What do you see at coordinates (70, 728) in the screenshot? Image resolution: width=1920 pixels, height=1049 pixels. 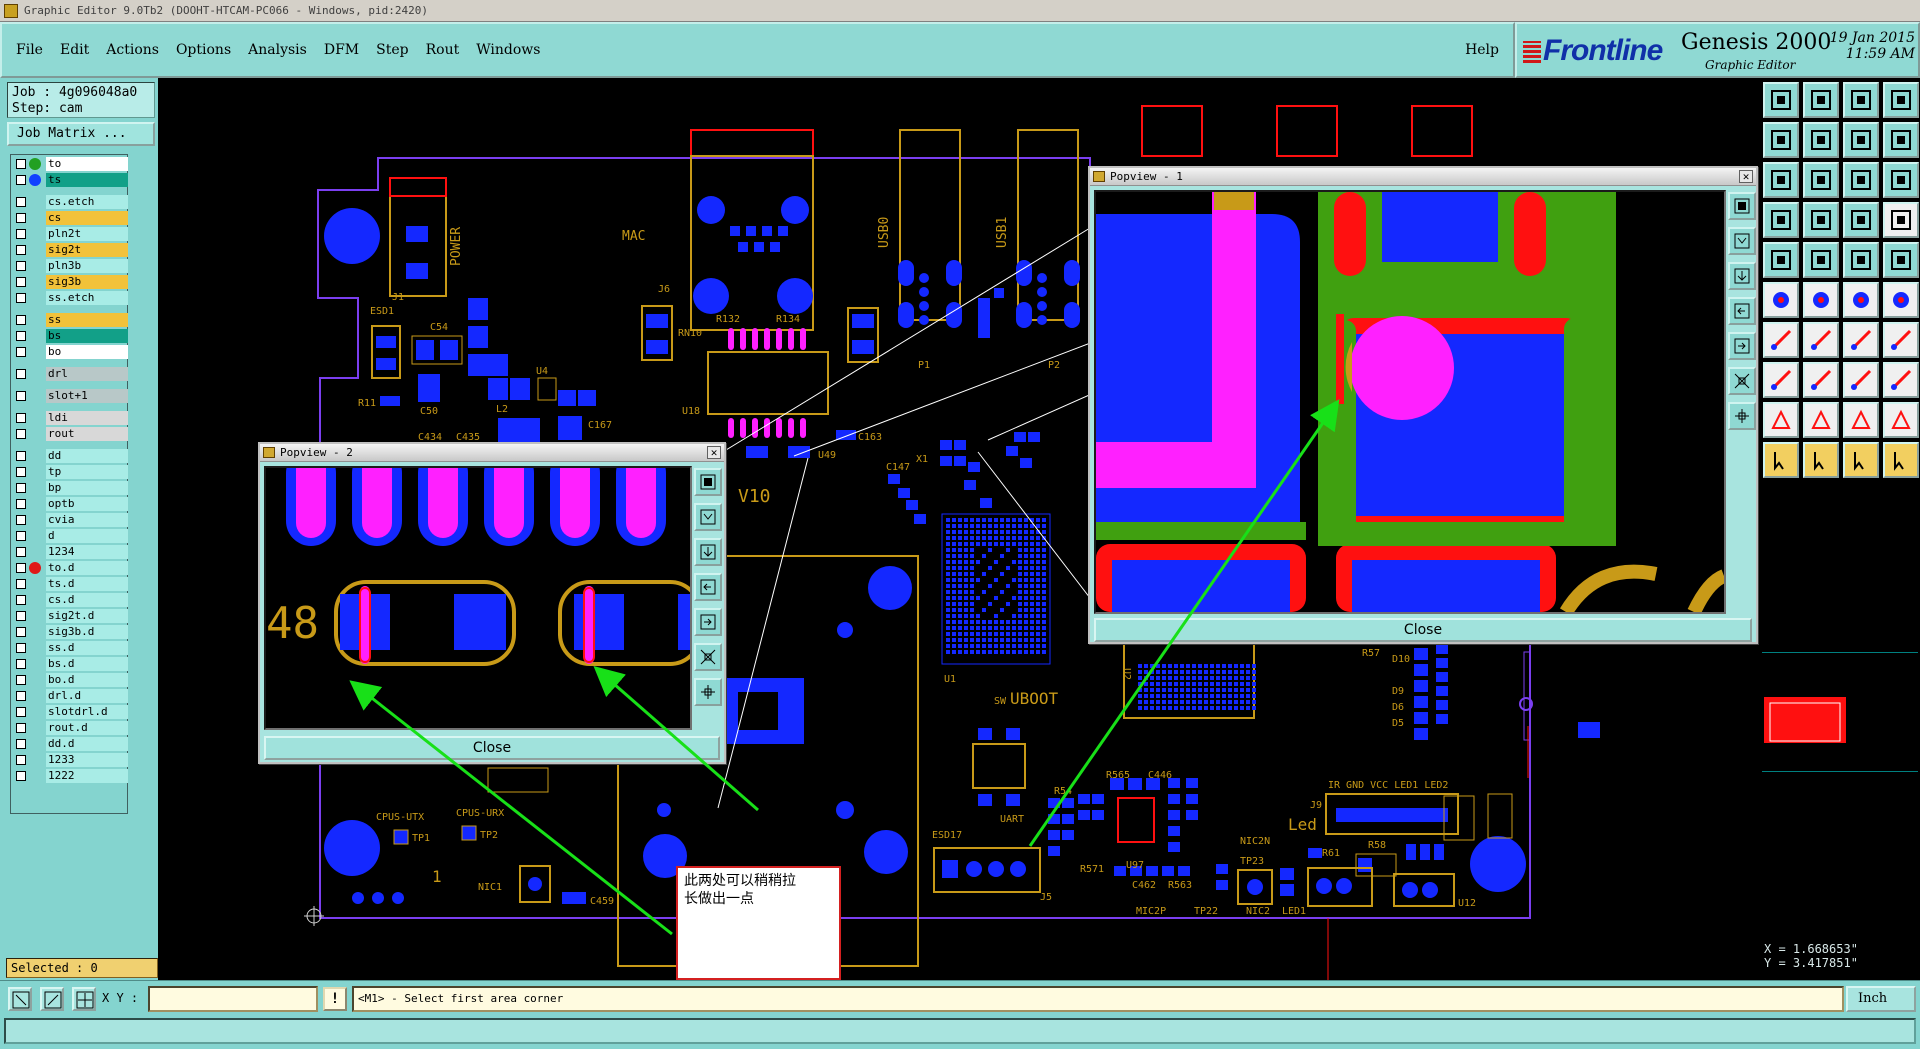 I see `layer-row: rout.d` at bounding box center [70, 728].